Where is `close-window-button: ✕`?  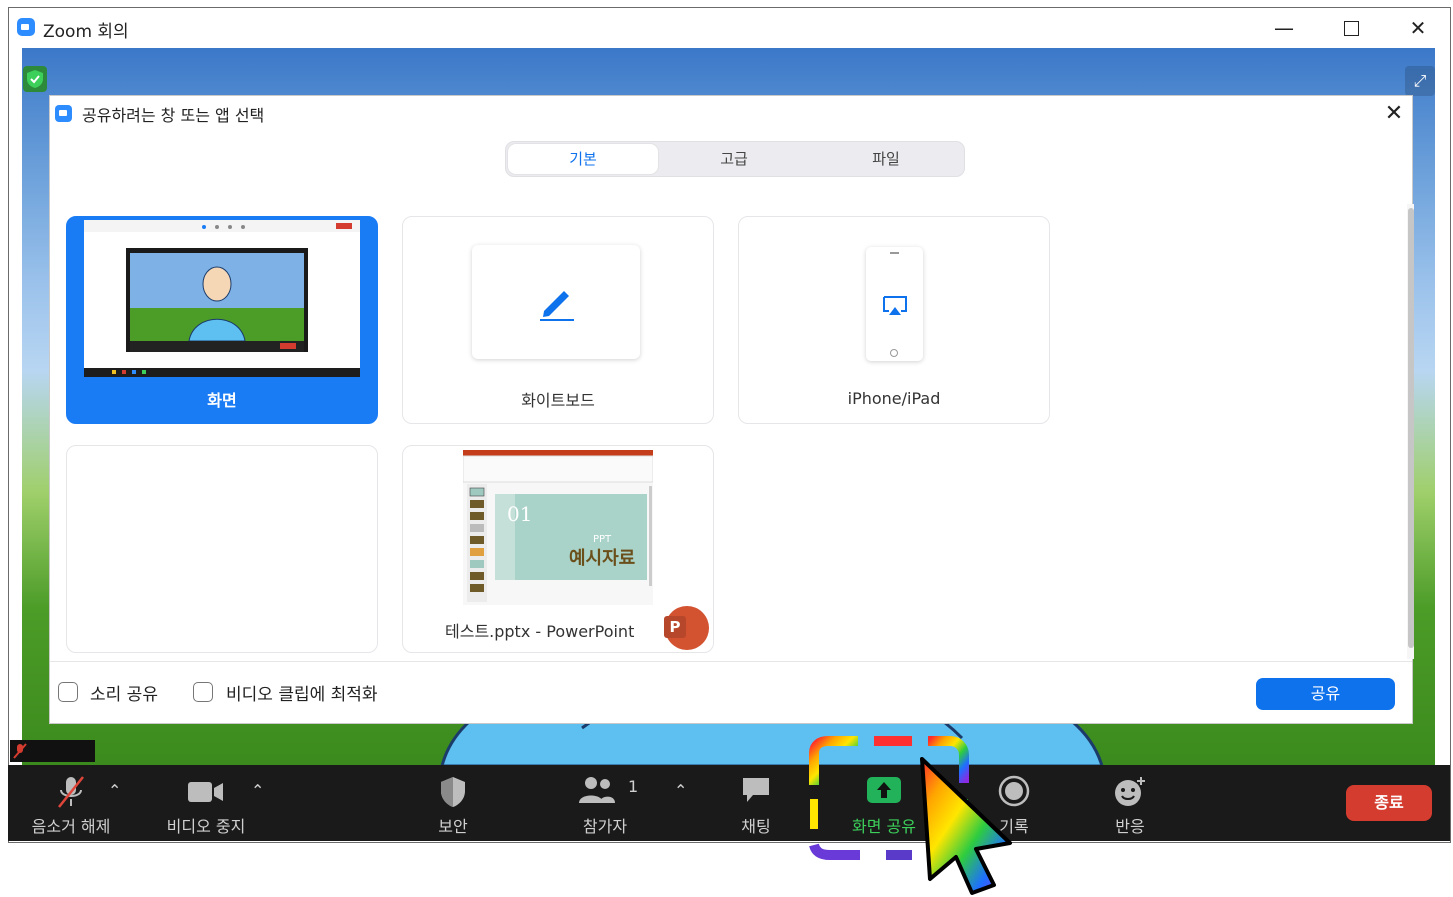 close-window-button: ✕ is located at coordinates (1418, 28).